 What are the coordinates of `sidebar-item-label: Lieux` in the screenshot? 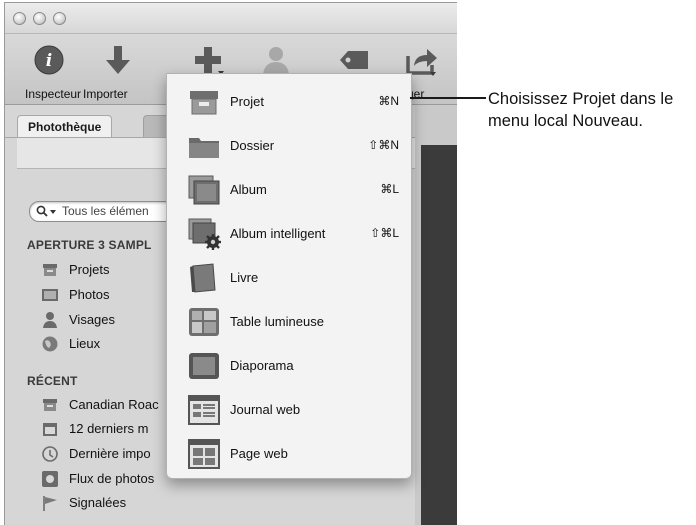 It's located at (85, 343).